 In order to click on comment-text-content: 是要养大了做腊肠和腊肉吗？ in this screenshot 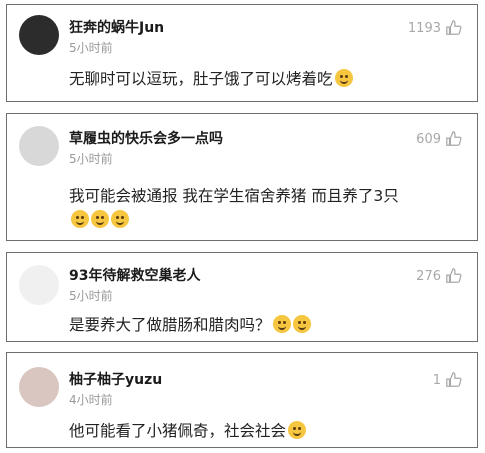, I will do `click(170, 325)`.